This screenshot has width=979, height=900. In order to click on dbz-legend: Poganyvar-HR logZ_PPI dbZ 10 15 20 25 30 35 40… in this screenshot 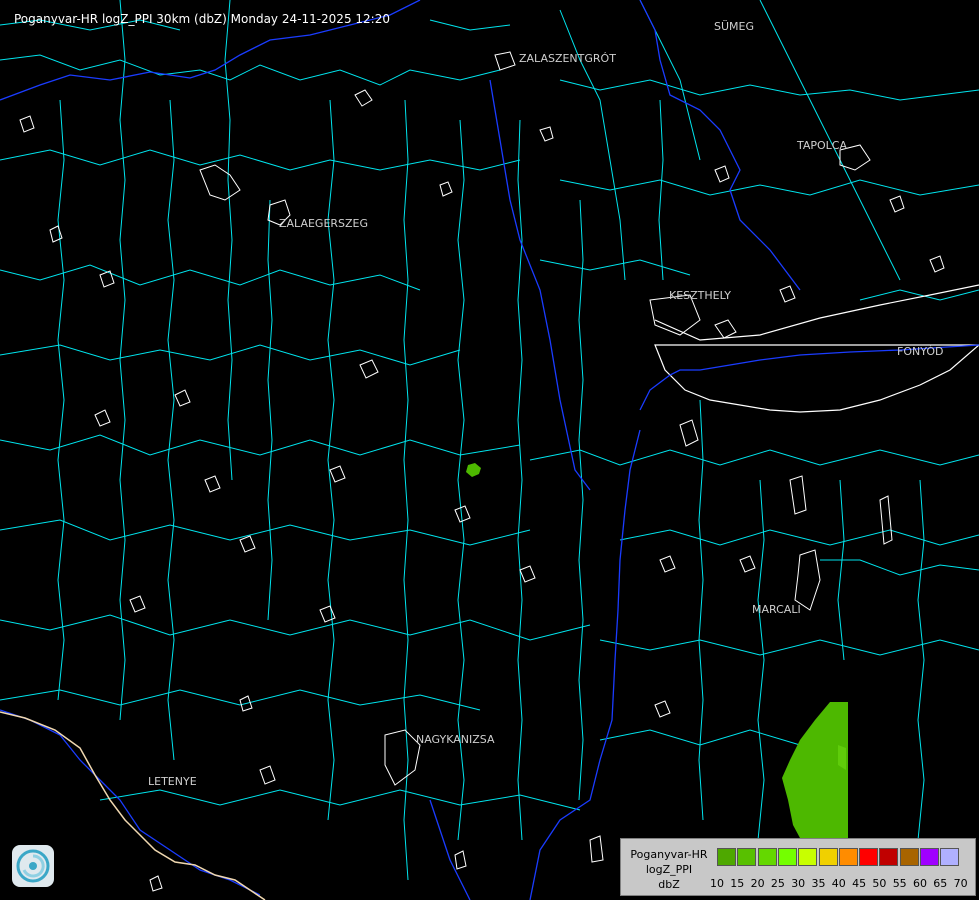, I will do `click(798, 867)`.